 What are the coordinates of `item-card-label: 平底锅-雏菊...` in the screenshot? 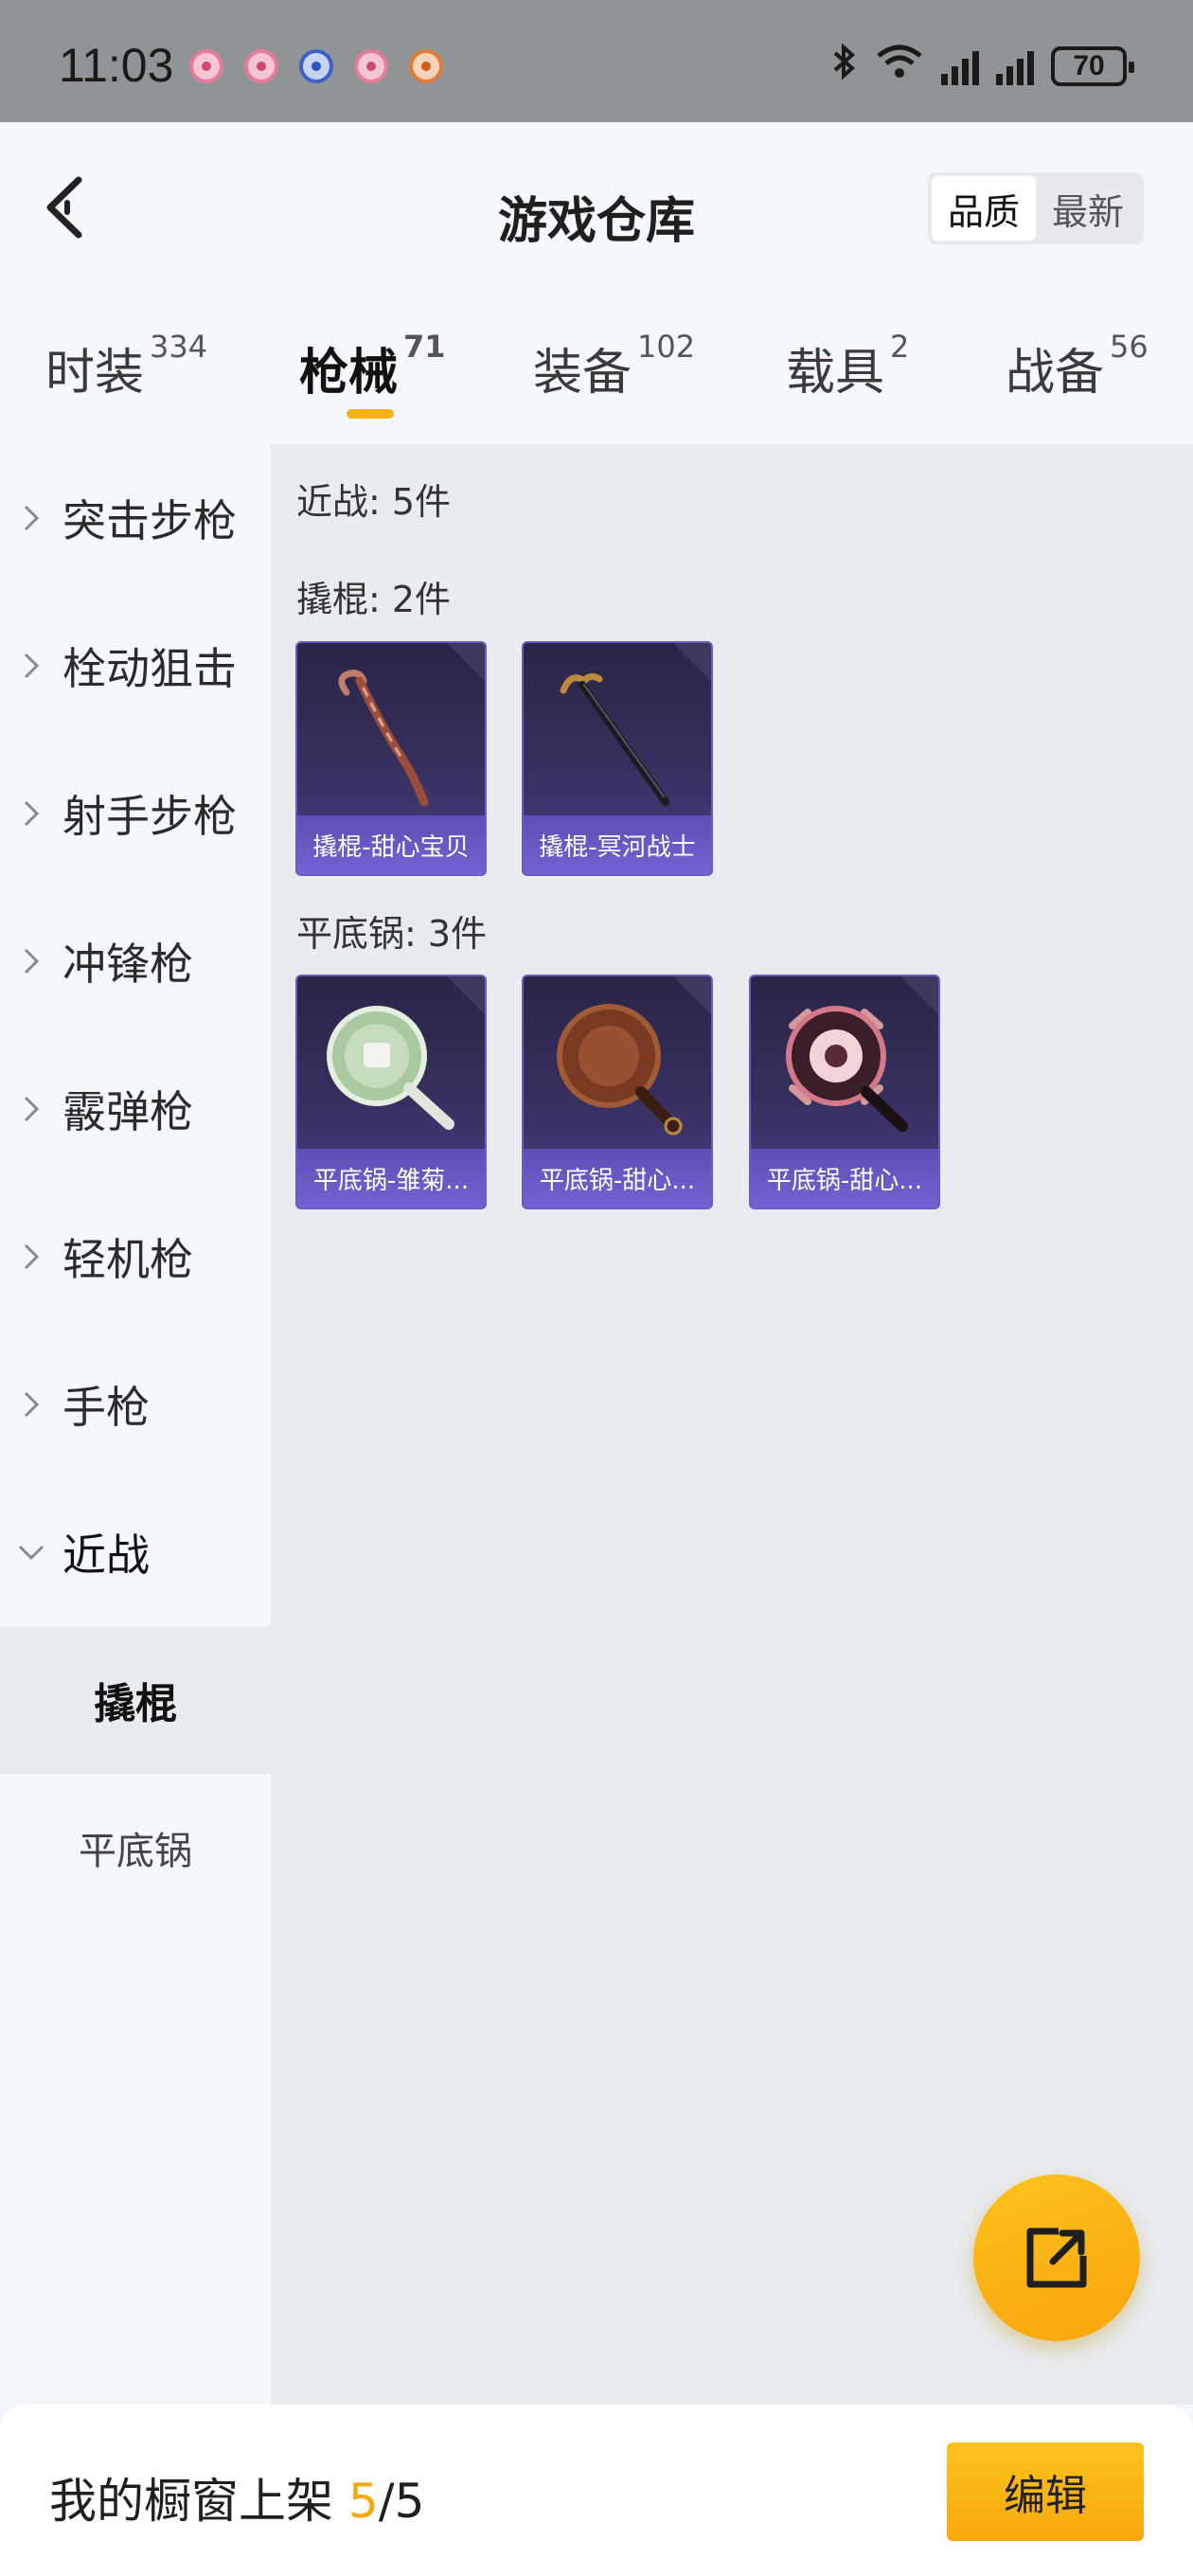 It's located at (391, 1178).